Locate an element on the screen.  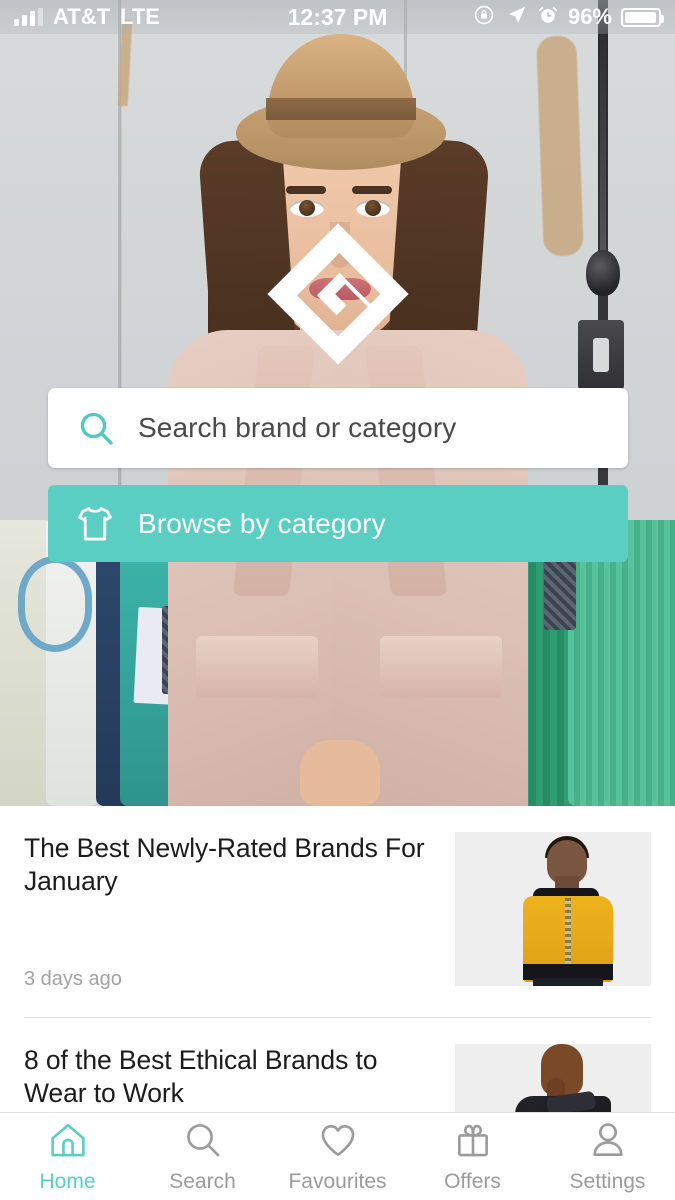
coat-cuff-right is located at coordinates (441, 667).